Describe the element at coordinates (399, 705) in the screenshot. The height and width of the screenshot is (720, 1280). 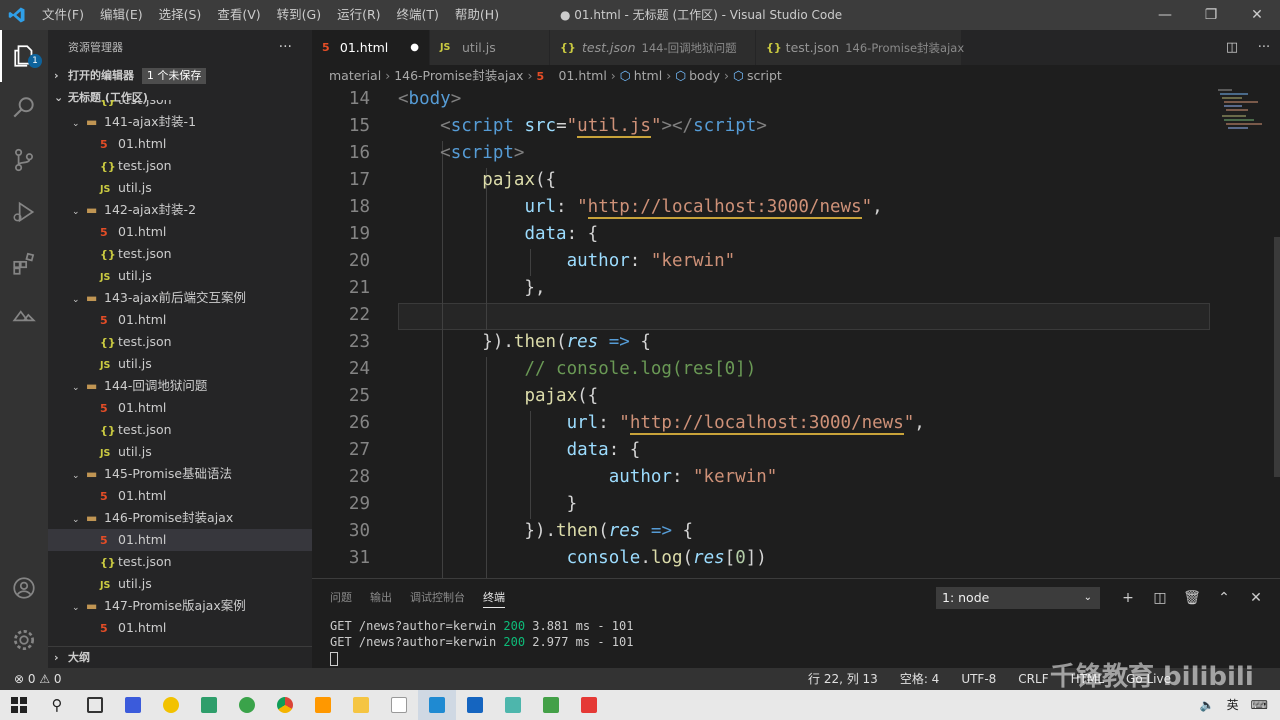
I see `typora-button` at that location.